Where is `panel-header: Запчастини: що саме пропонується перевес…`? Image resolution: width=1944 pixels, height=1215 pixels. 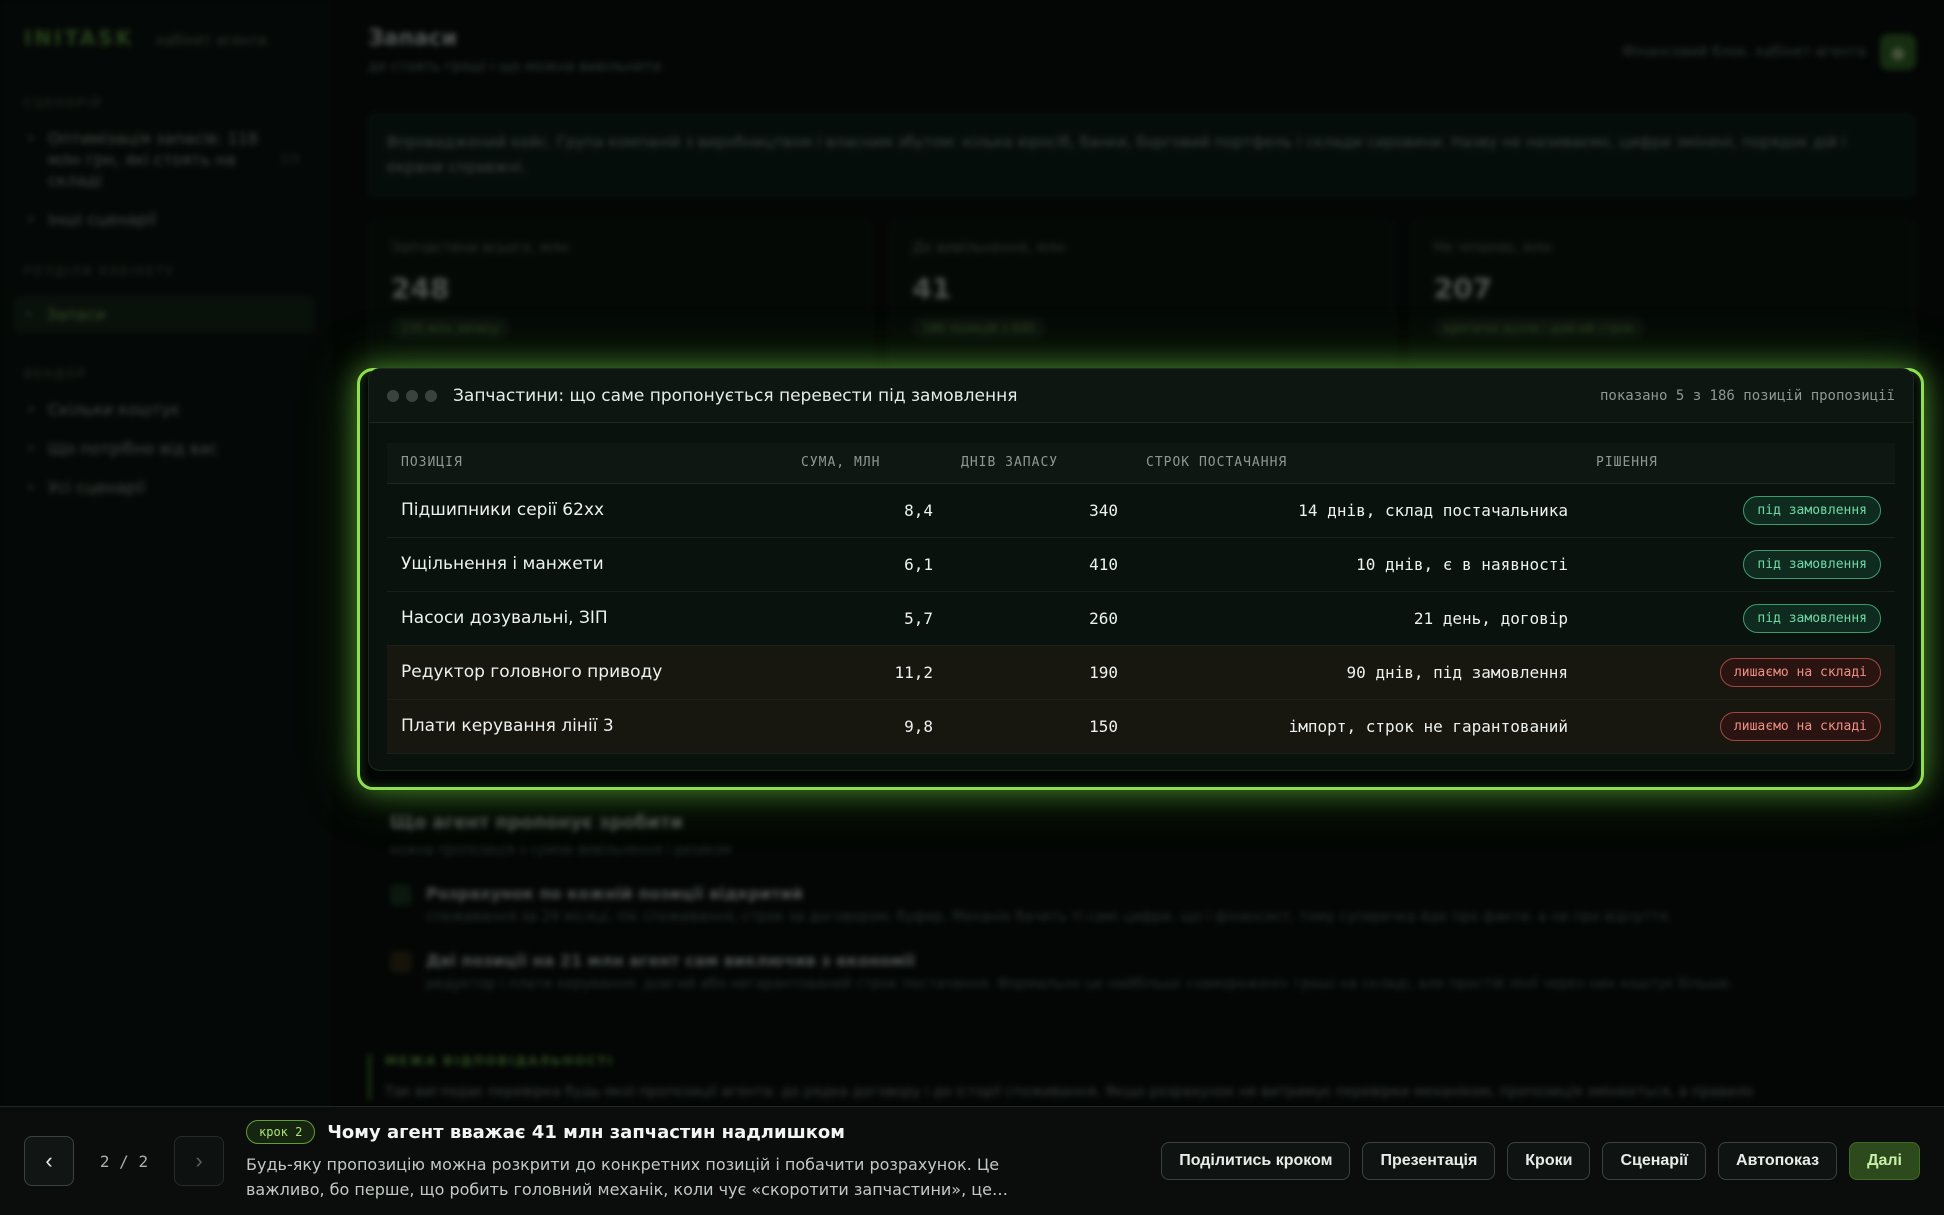 panel-header: Запчастини: що саме пропонується перевес… is located at coordinates (1141, 396).